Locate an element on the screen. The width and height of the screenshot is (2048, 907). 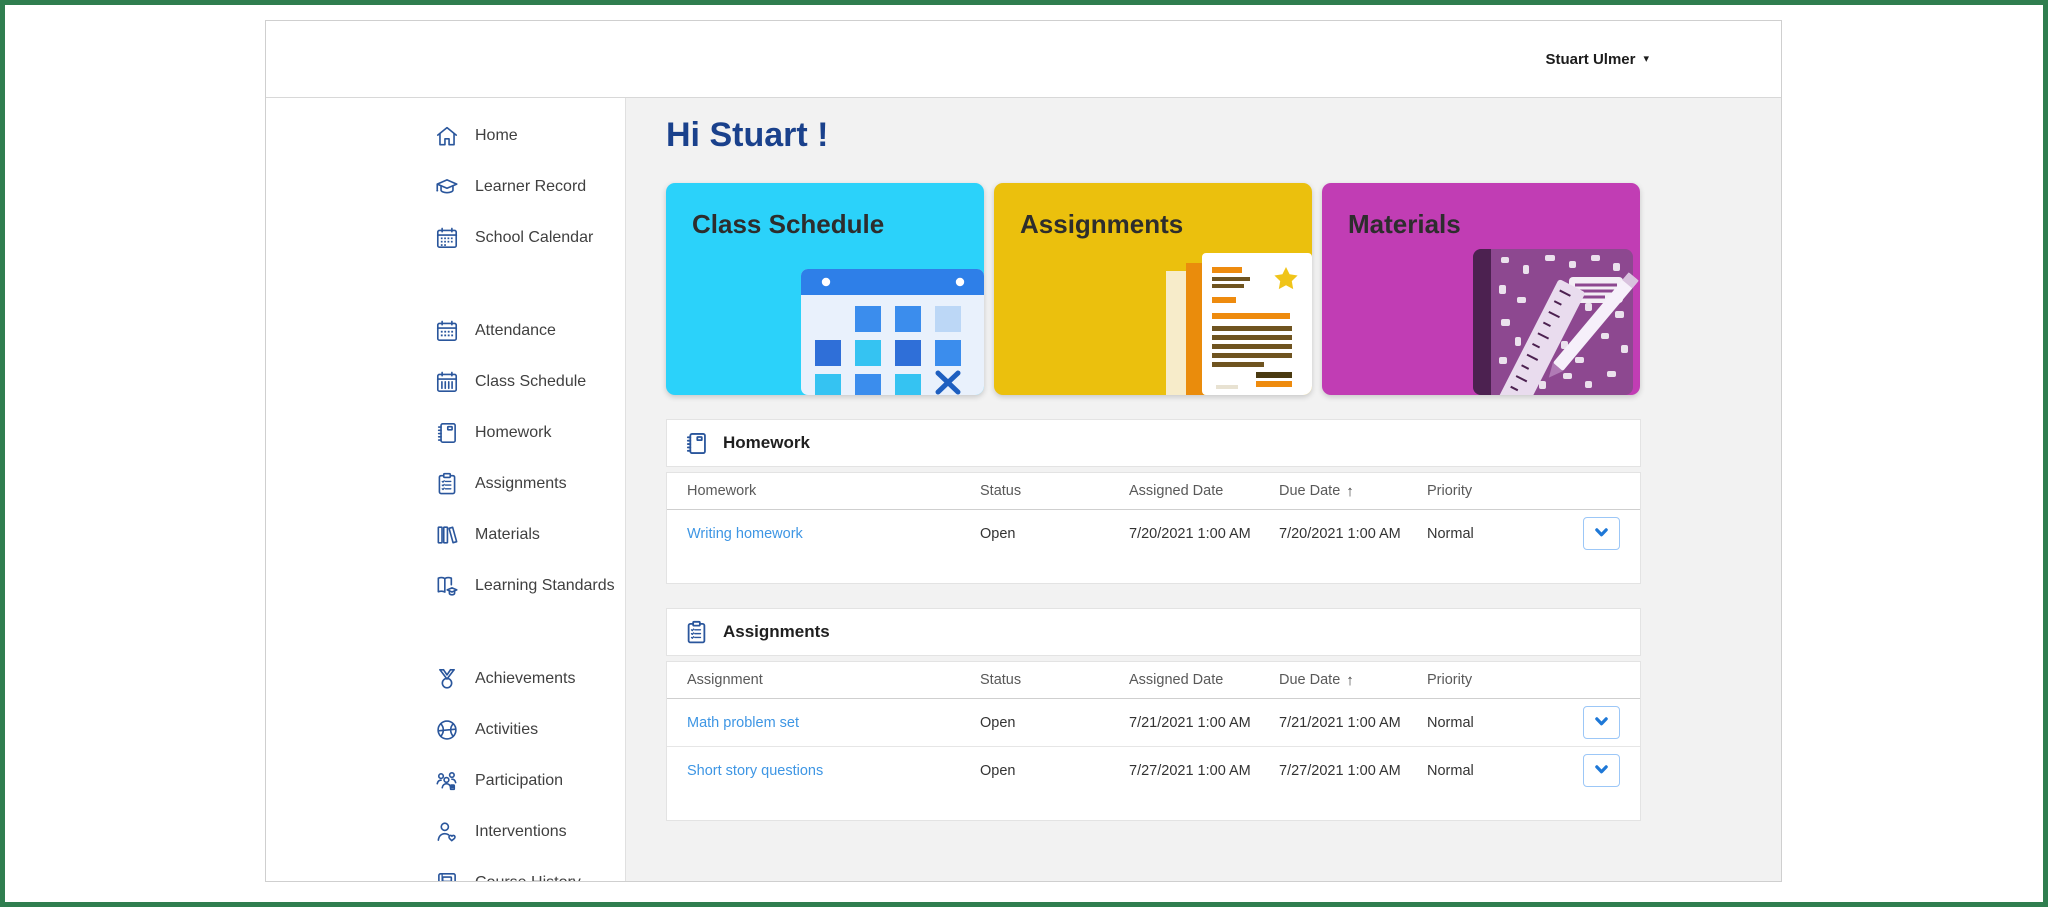
sidebar-item-homework: Homework is located at coordinates (529, 432).